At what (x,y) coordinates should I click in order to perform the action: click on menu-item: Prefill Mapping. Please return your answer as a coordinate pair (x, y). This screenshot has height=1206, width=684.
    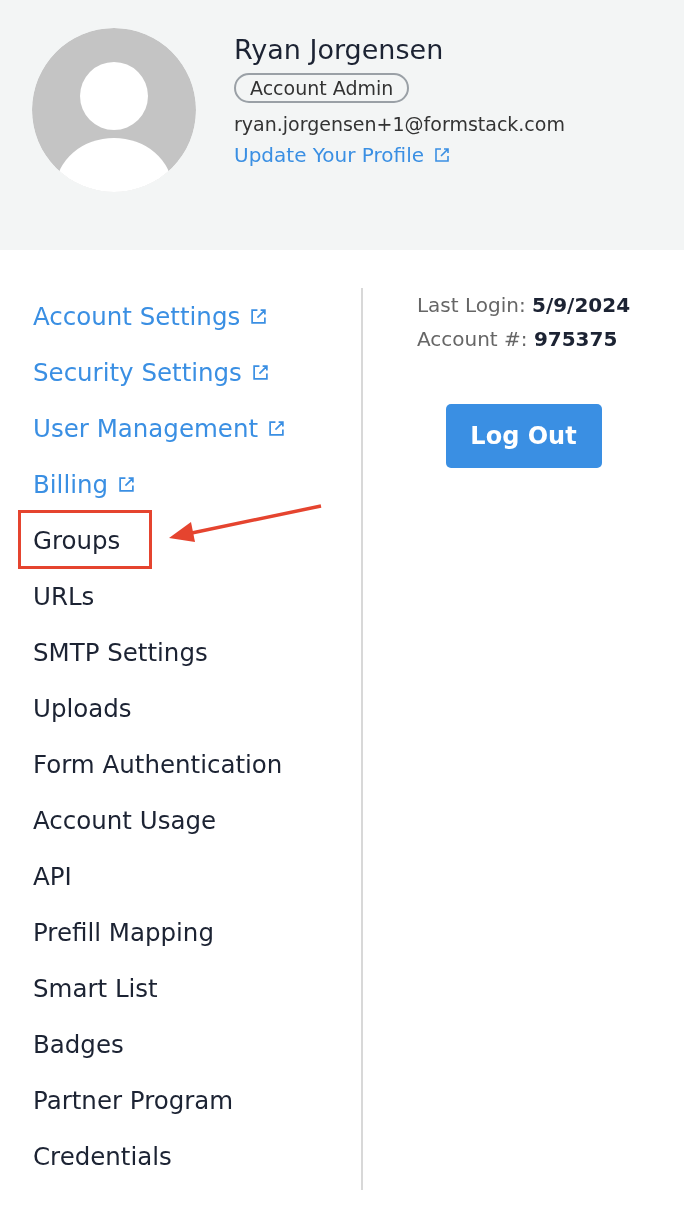
    Looking at the image, I should click on (123, 932).